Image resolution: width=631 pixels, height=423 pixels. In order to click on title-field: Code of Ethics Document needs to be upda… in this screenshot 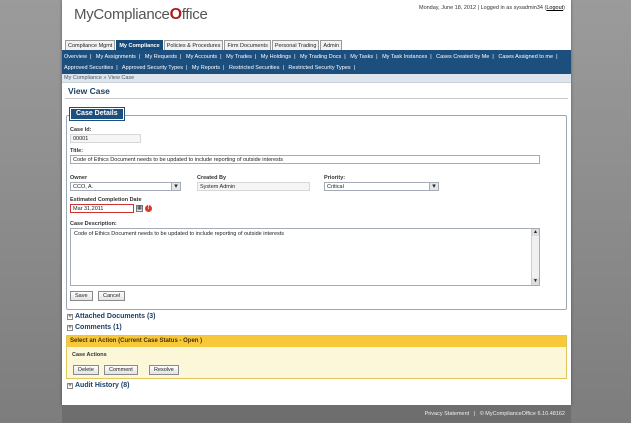, I will do `click(305, 159)`.